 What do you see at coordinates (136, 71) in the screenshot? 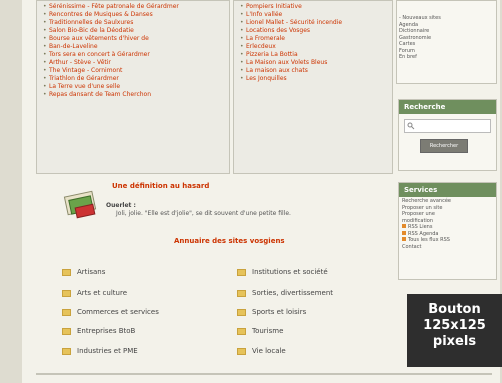
I see `event-link: The Vintage - Cornimont` at bounding box center [136, 71].